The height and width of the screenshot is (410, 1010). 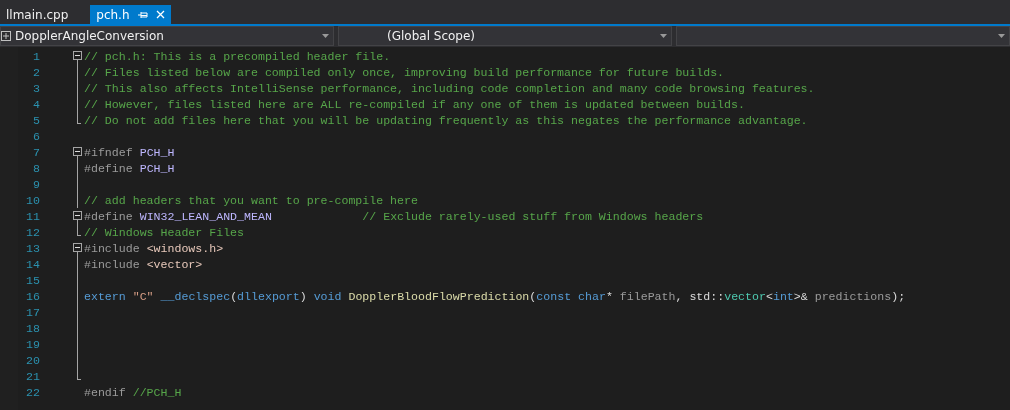 What do you see at coordinates (393, 216) in the screenshot?
I see `code-line: #define WIN32_LEAN_AND_MEAN // Exclude rarely-used stuff from Windows headers` at bounding box center [393, 216].